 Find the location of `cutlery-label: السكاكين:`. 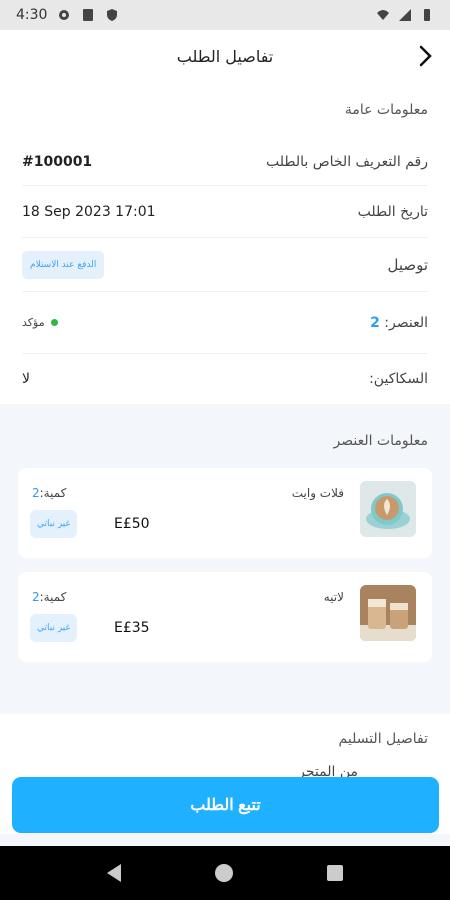

cutlery-label: السكاكين: is located at coordinates (398, 379).